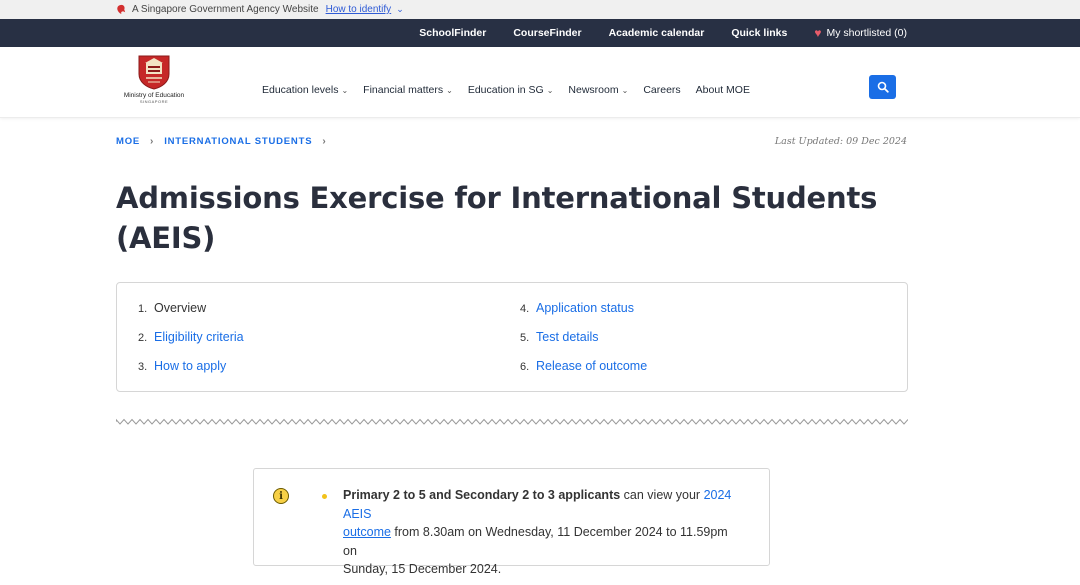  What do you see at coordinates (840, 141) in the screenshot?
I see `last-updated: Last Updated: 09 Dec 2024` at bounding box center [840, 141].